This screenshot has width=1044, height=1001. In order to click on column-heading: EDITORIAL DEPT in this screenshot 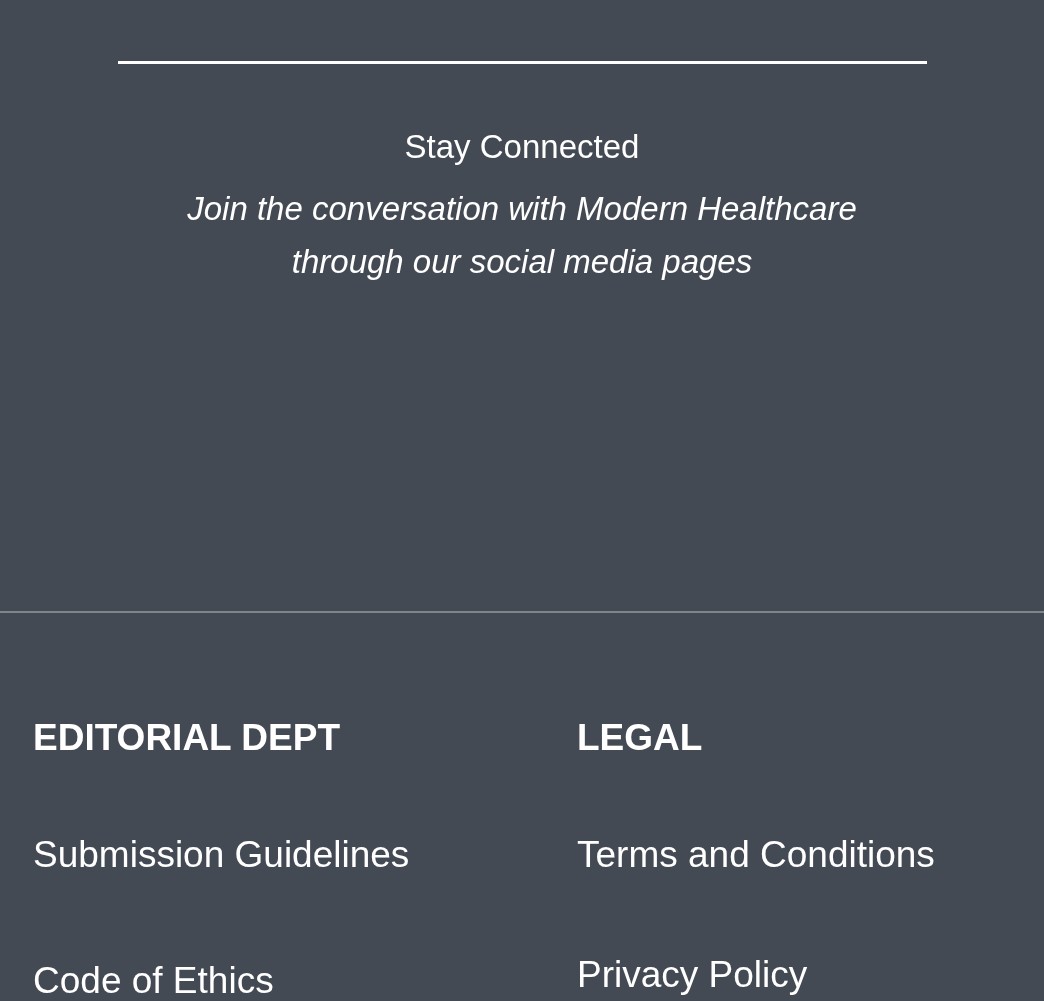, I will do `click(186, 738)`.